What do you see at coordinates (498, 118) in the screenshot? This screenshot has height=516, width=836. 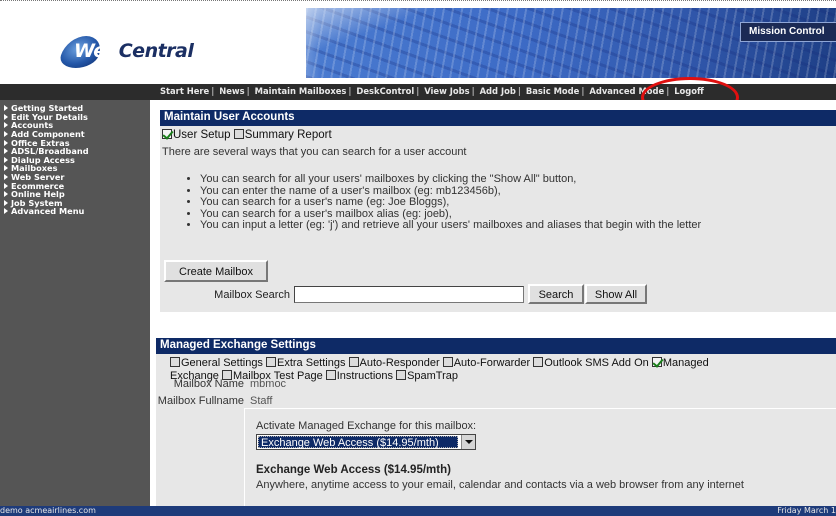 I see `panel-title: Maintain User Accounts` at bounding box center [498, 118].